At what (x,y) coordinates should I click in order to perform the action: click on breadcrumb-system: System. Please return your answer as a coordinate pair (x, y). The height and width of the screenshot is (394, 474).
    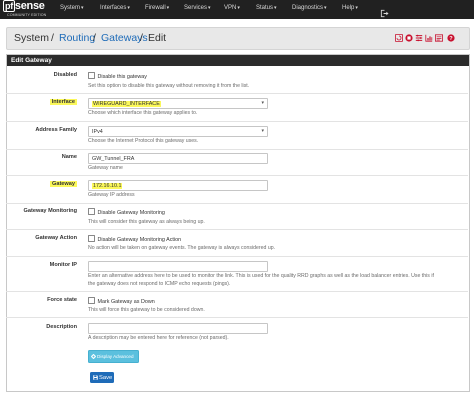
    Looking at the image, I should click on (32, 38).